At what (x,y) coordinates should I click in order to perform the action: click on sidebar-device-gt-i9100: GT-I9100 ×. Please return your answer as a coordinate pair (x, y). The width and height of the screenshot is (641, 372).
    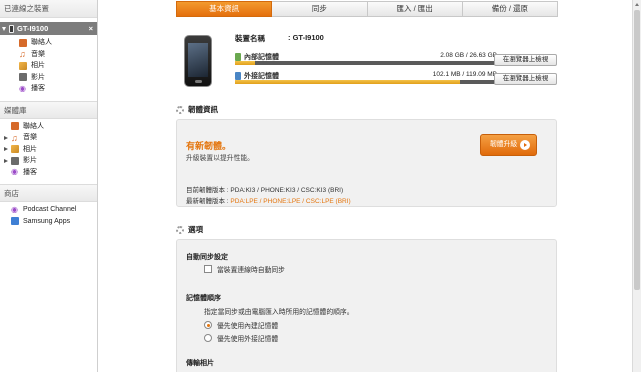
    Looking at the image, I should click on (48, 28).